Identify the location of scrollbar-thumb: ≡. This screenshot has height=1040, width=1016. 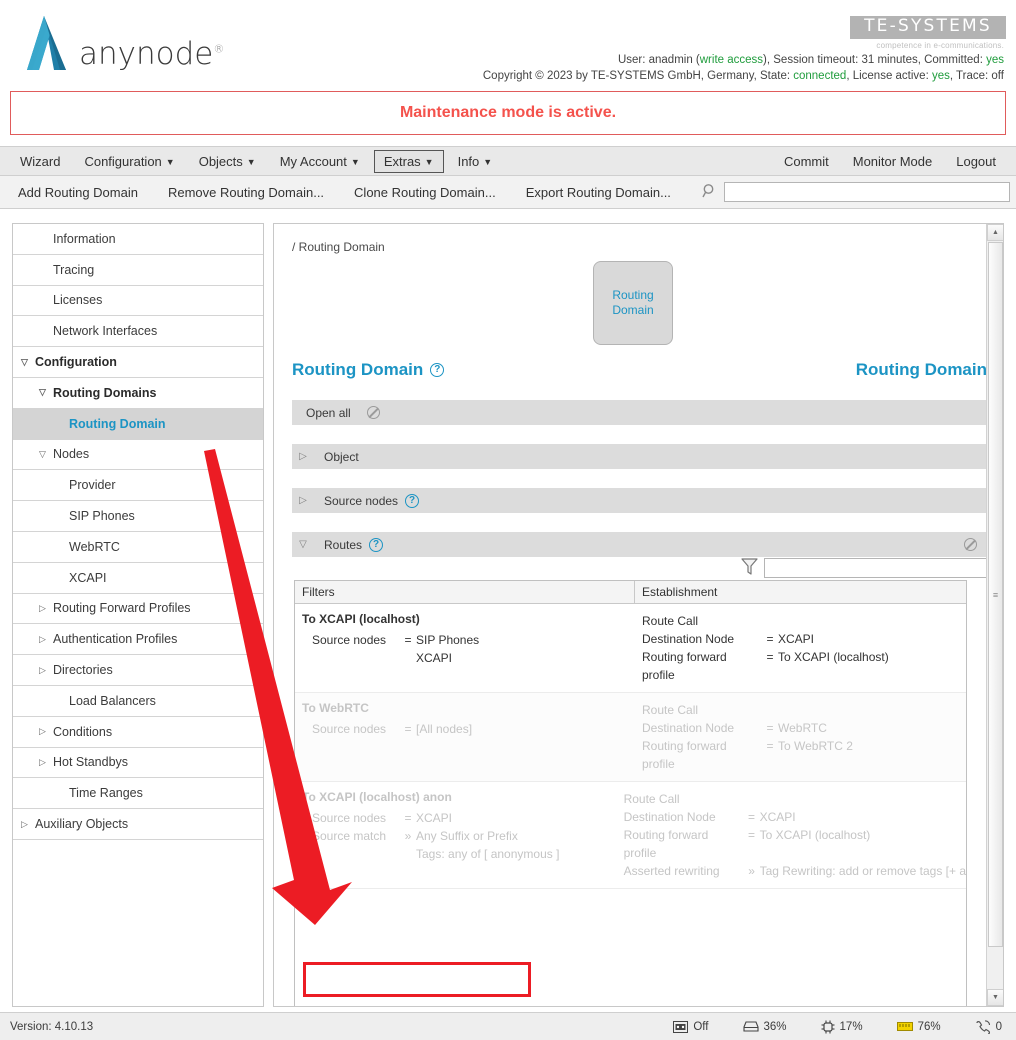
(995, 594).